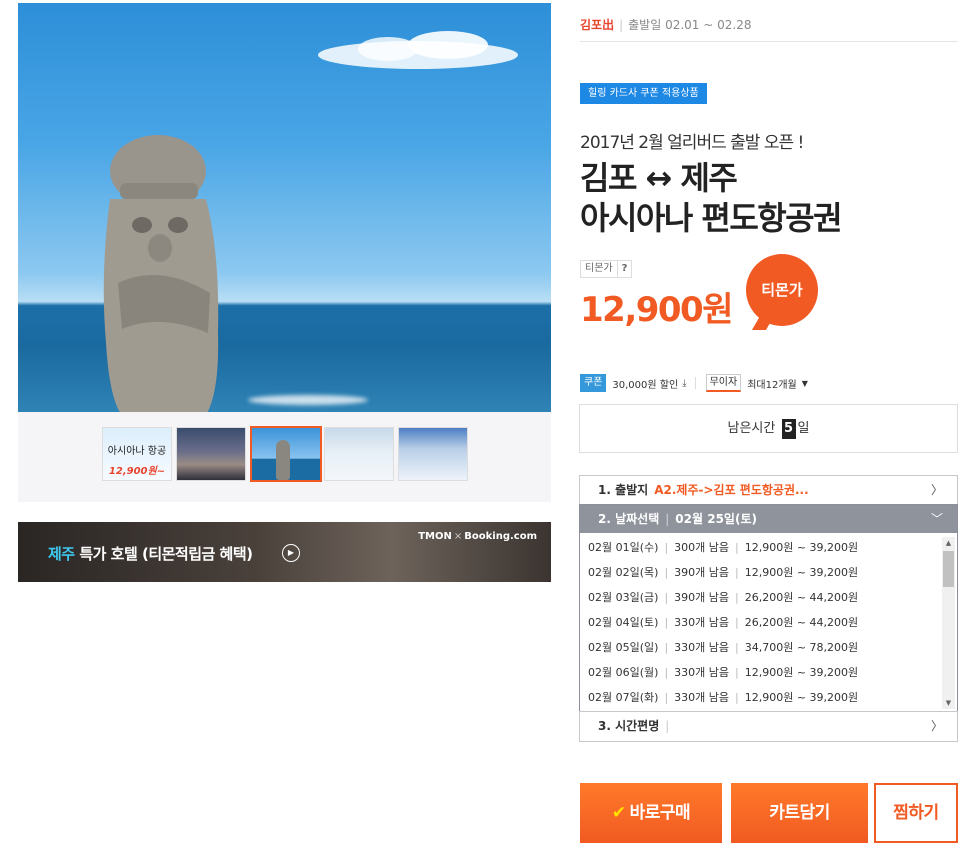  I want to click on thumbnail-strip: 아시아나 항공 12,900원~, so click(284, 457).